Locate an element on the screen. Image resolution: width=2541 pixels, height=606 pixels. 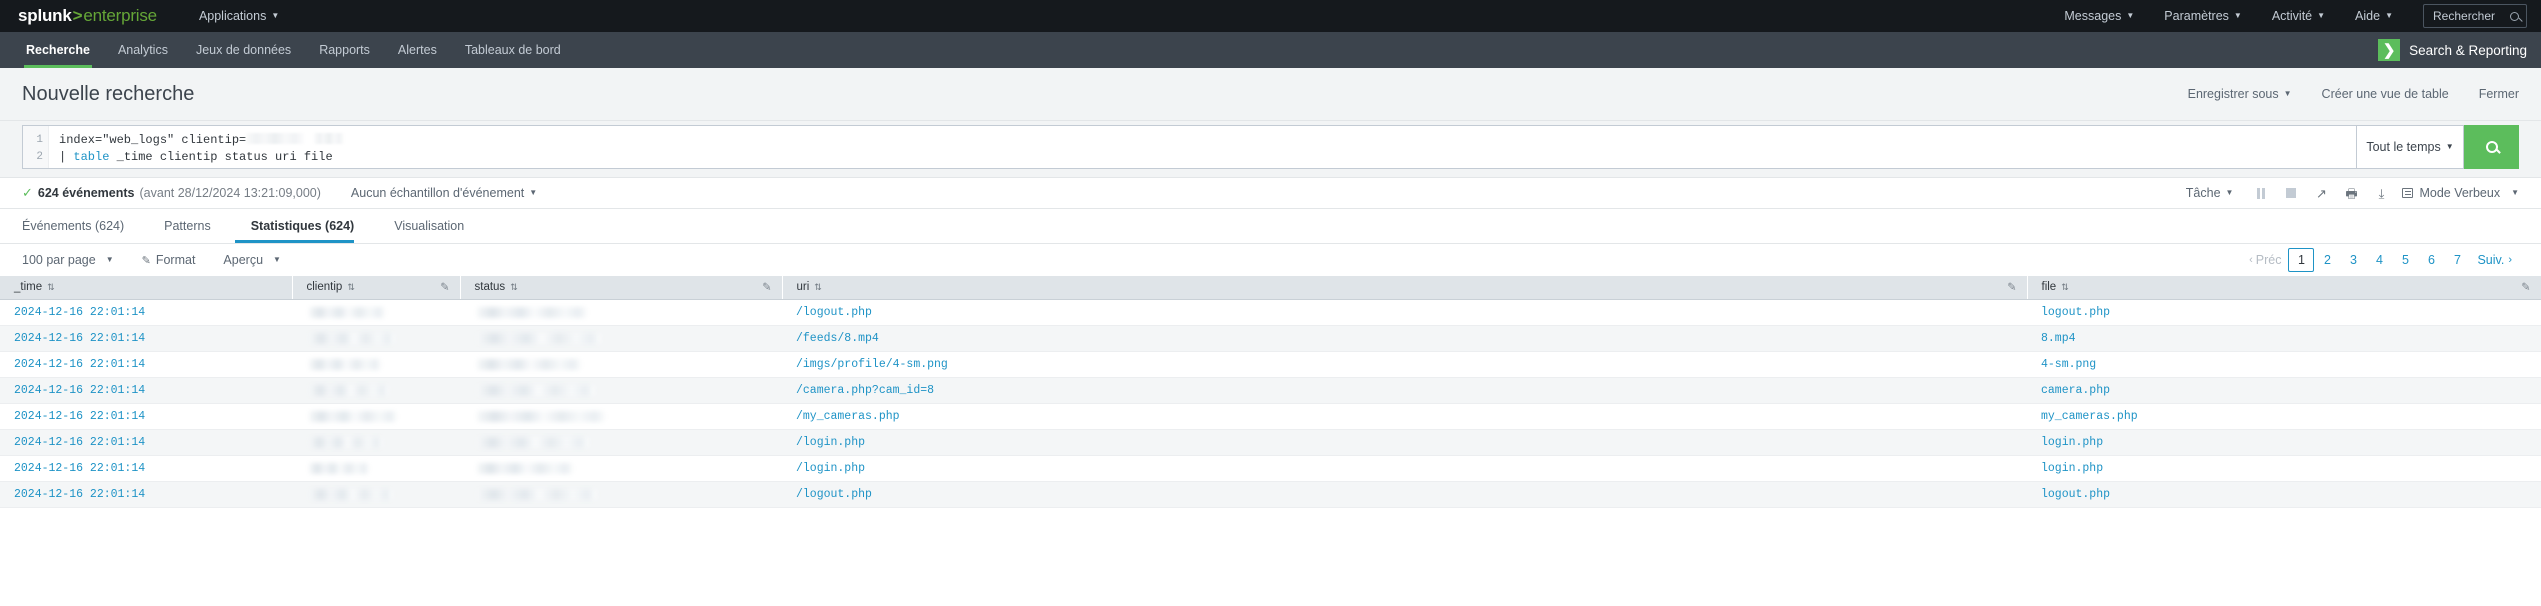
topnav-applications: Applications ▼ is located at coordinates (239, 16).